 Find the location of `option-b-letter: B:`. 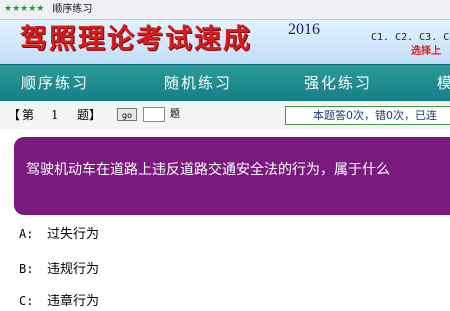

option-b-letter: B: is located at coordinates (26, 269).